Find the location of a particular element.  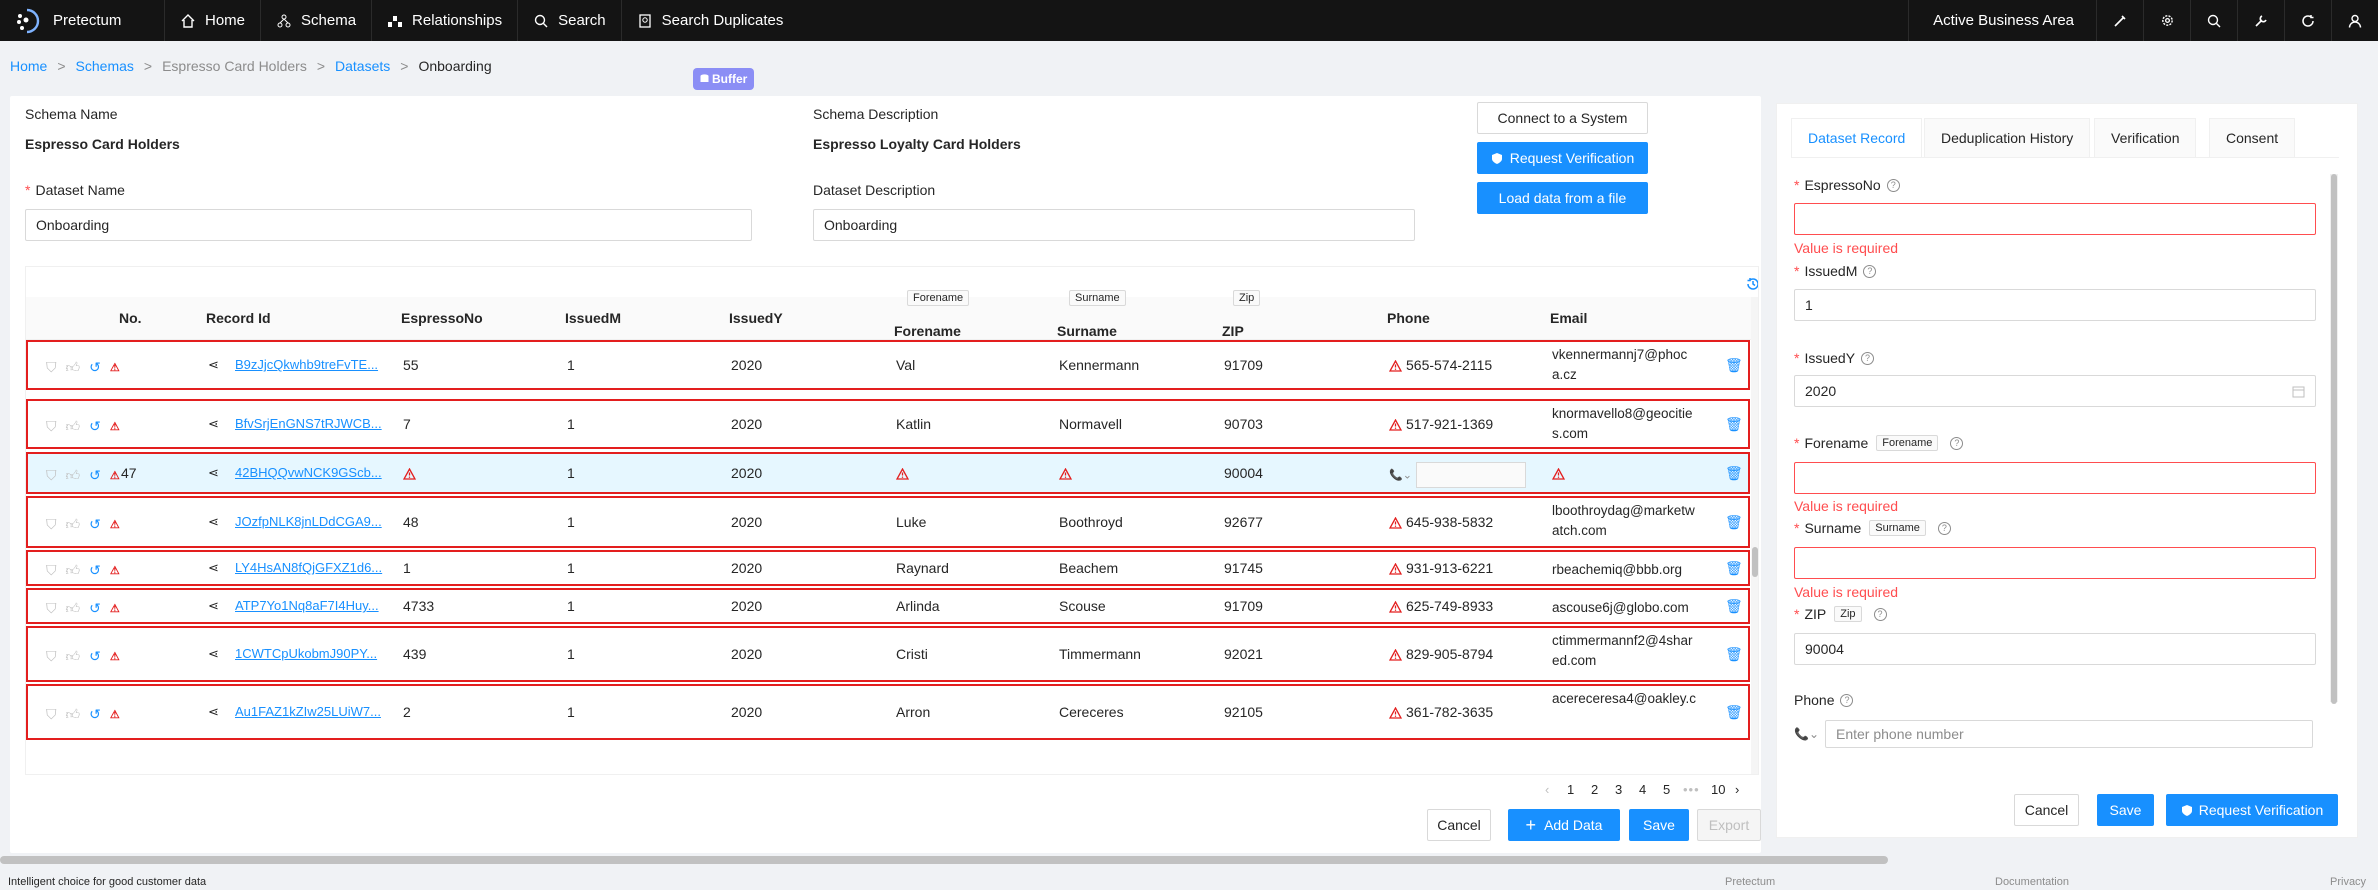

crumb-schemas: Schemas is located at coordinates (105, 66).